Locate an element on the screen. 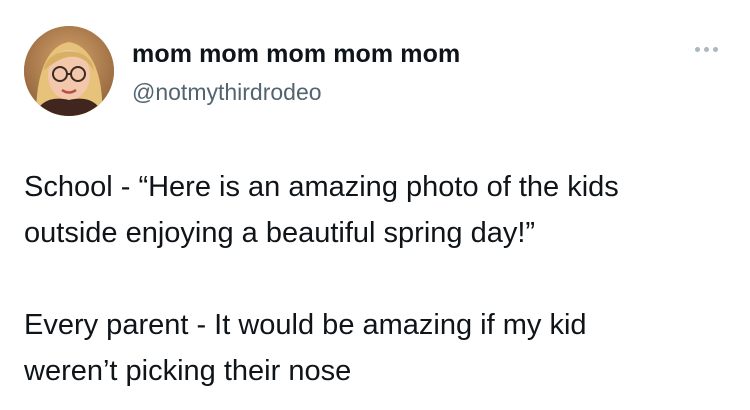 This screenshot has width=750, height=410. user-handle: @notmythirdrodeo is located at coordinates (227, 92).